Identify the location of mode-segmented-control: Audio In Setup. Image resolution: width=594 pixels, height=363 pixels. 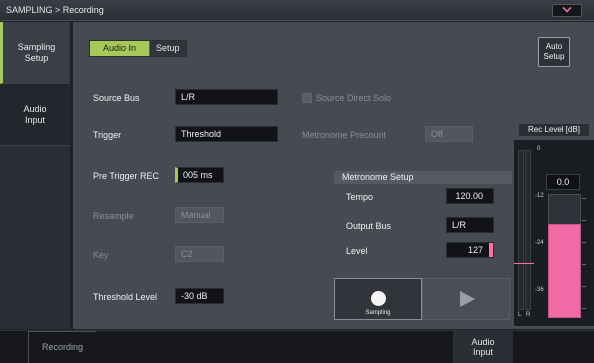
(138, 48).